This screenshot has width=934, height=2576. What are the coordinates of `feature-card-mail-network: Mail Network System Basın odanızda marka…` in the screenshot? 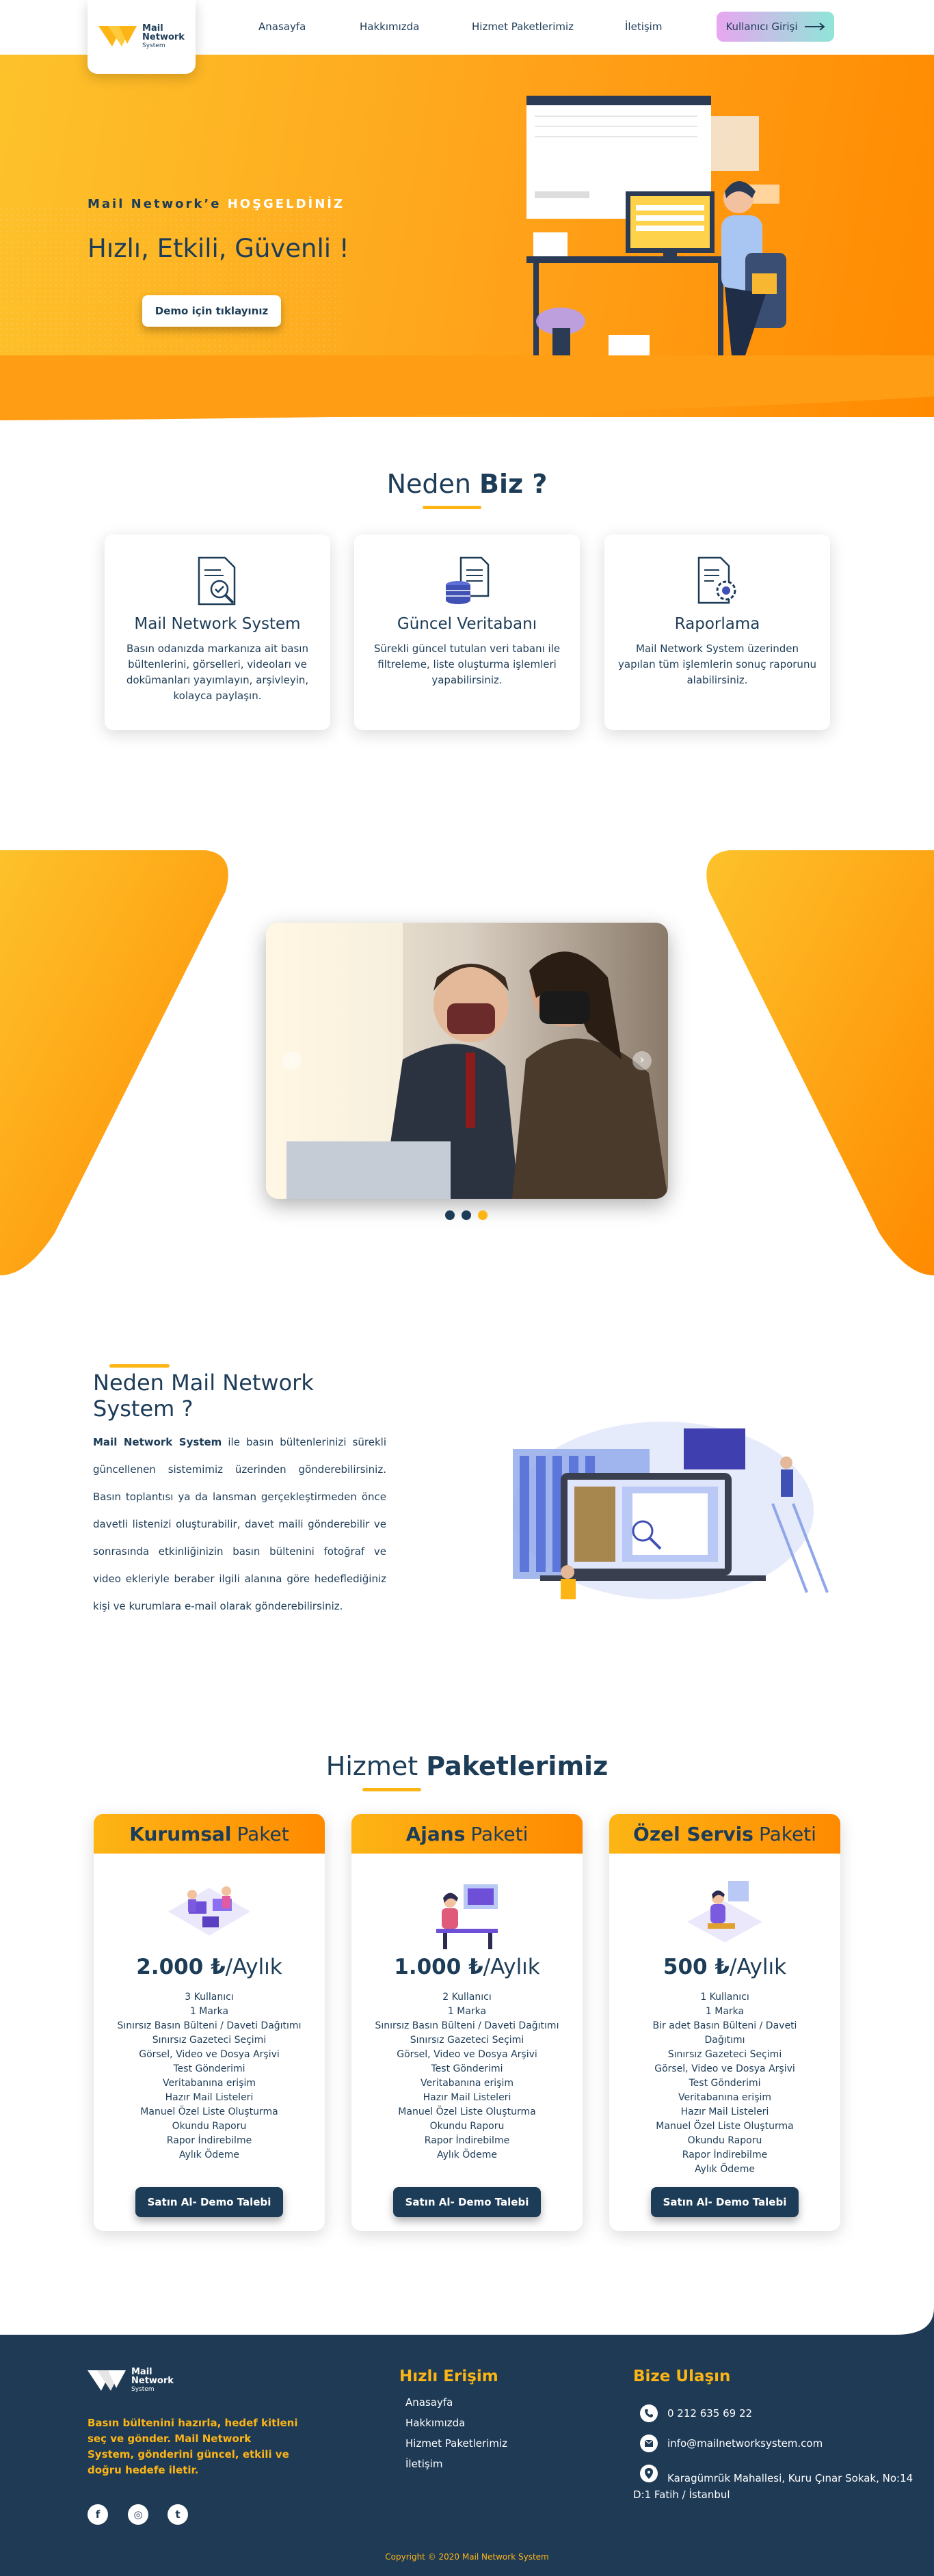 It's located at (217, 632).